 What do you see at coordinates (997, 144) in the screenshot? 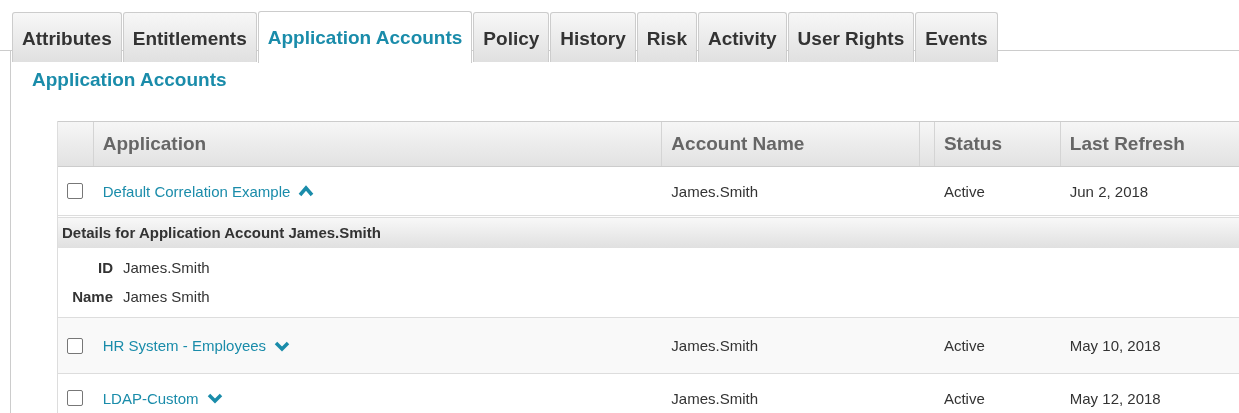
I see `column-header: Status` at bounding box center [997, 144].